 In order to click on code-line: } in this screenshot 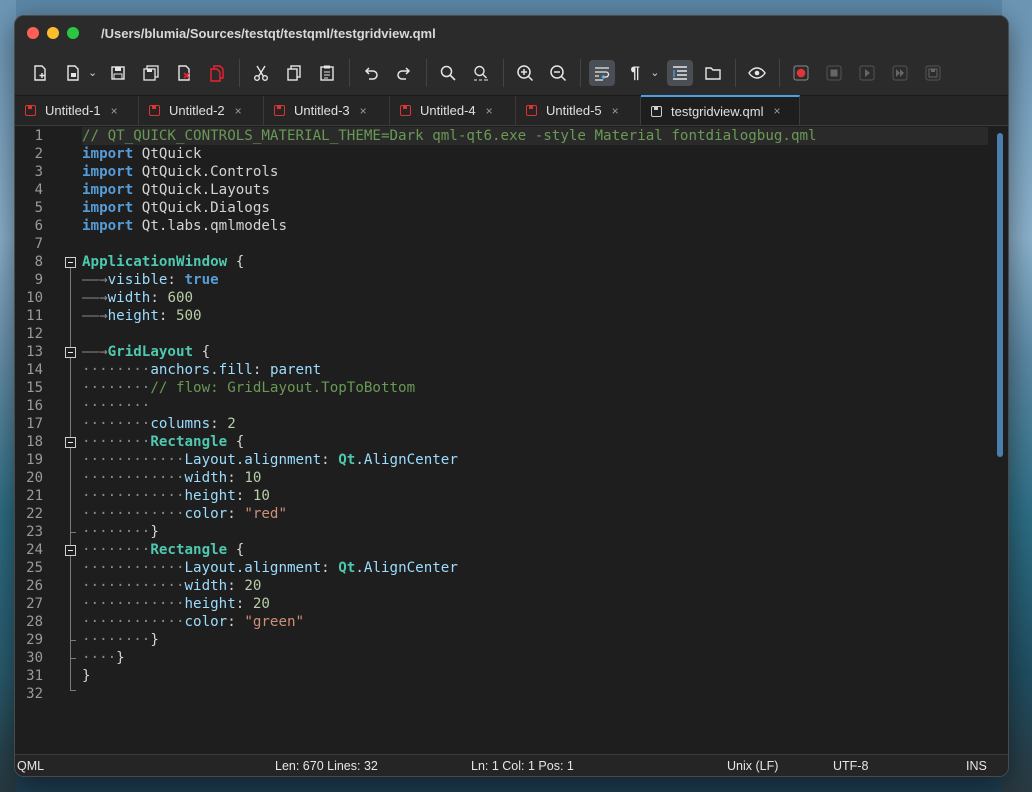, I will do `click(535, 676)`.